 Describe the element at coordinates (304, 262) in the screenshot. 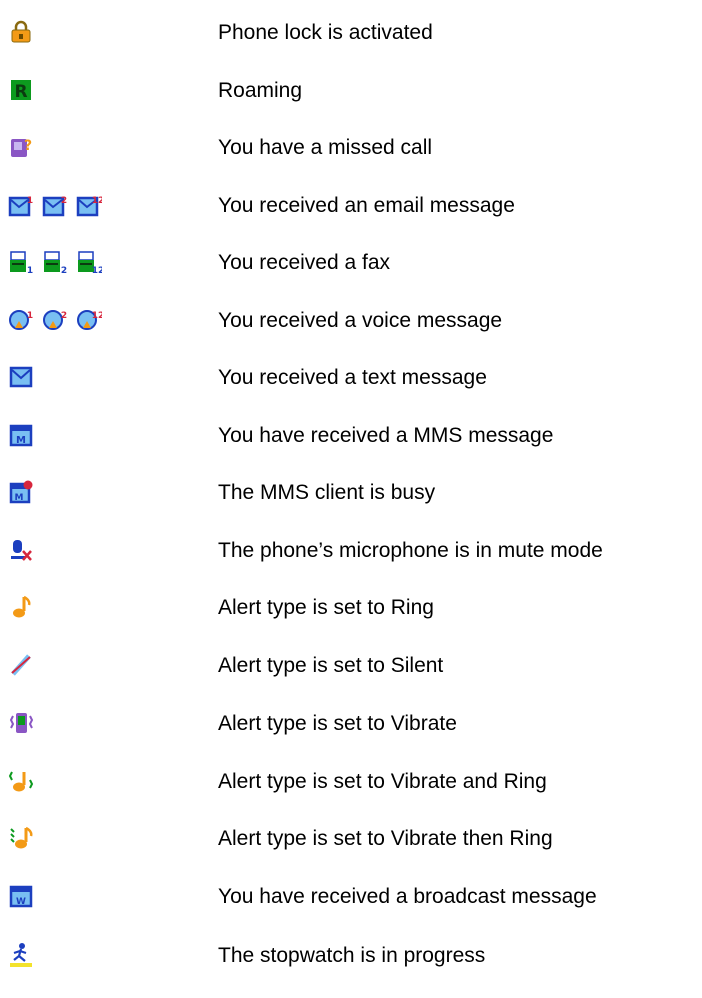

I see `legend-label: You received a fax` at that location.